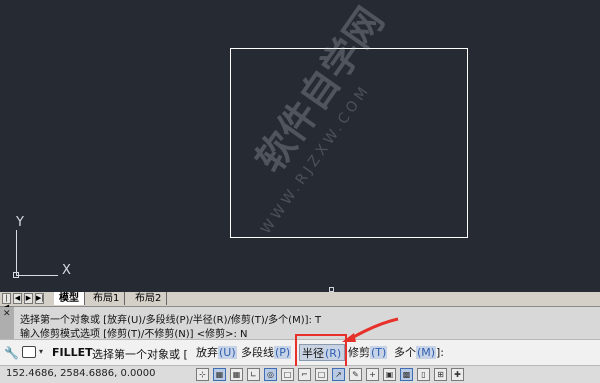 Image resolution: width=600 pixels, height=383 pixels. Describe the element at coordinates (81, 373) in the screenshot. I see `coordinate-readout: 152.4686, 2584.6886, 0.0000` at that location.